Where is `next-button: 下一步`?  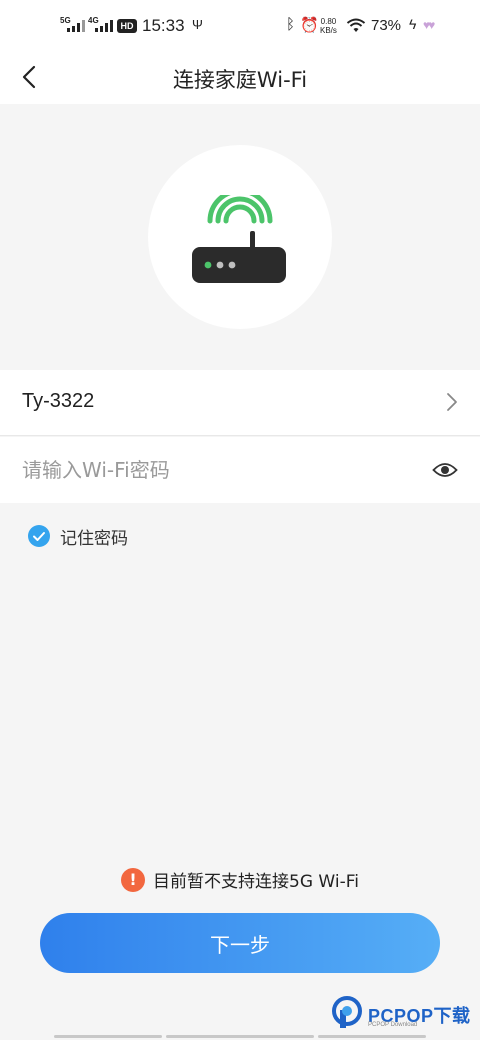 next-button: 下一步 is located at coordinates (240, 943).